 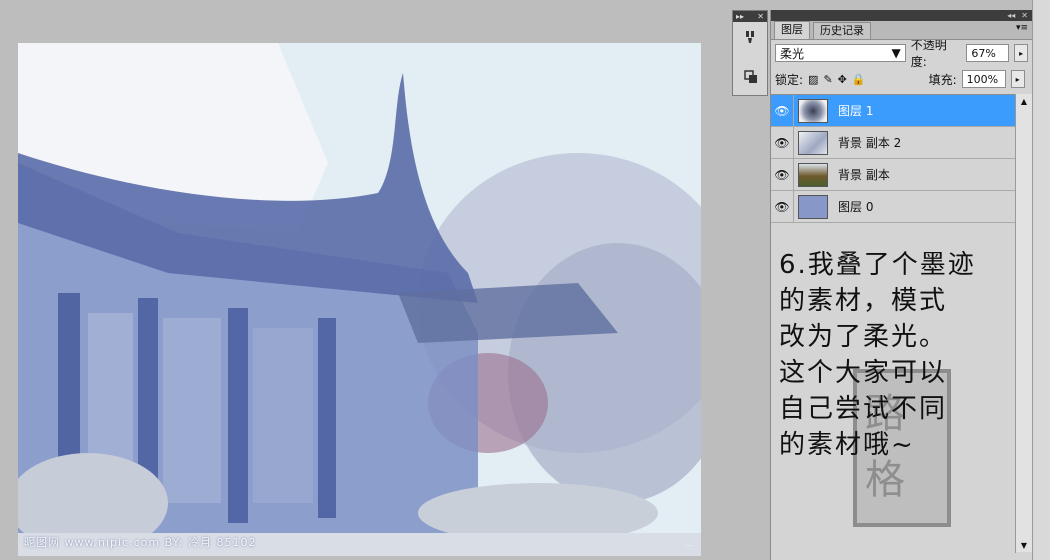 What do you see at coordinates (792, 53) in the screenshot?
I see `blend-mode-value: 柔光` at bounding box center [792, 53].